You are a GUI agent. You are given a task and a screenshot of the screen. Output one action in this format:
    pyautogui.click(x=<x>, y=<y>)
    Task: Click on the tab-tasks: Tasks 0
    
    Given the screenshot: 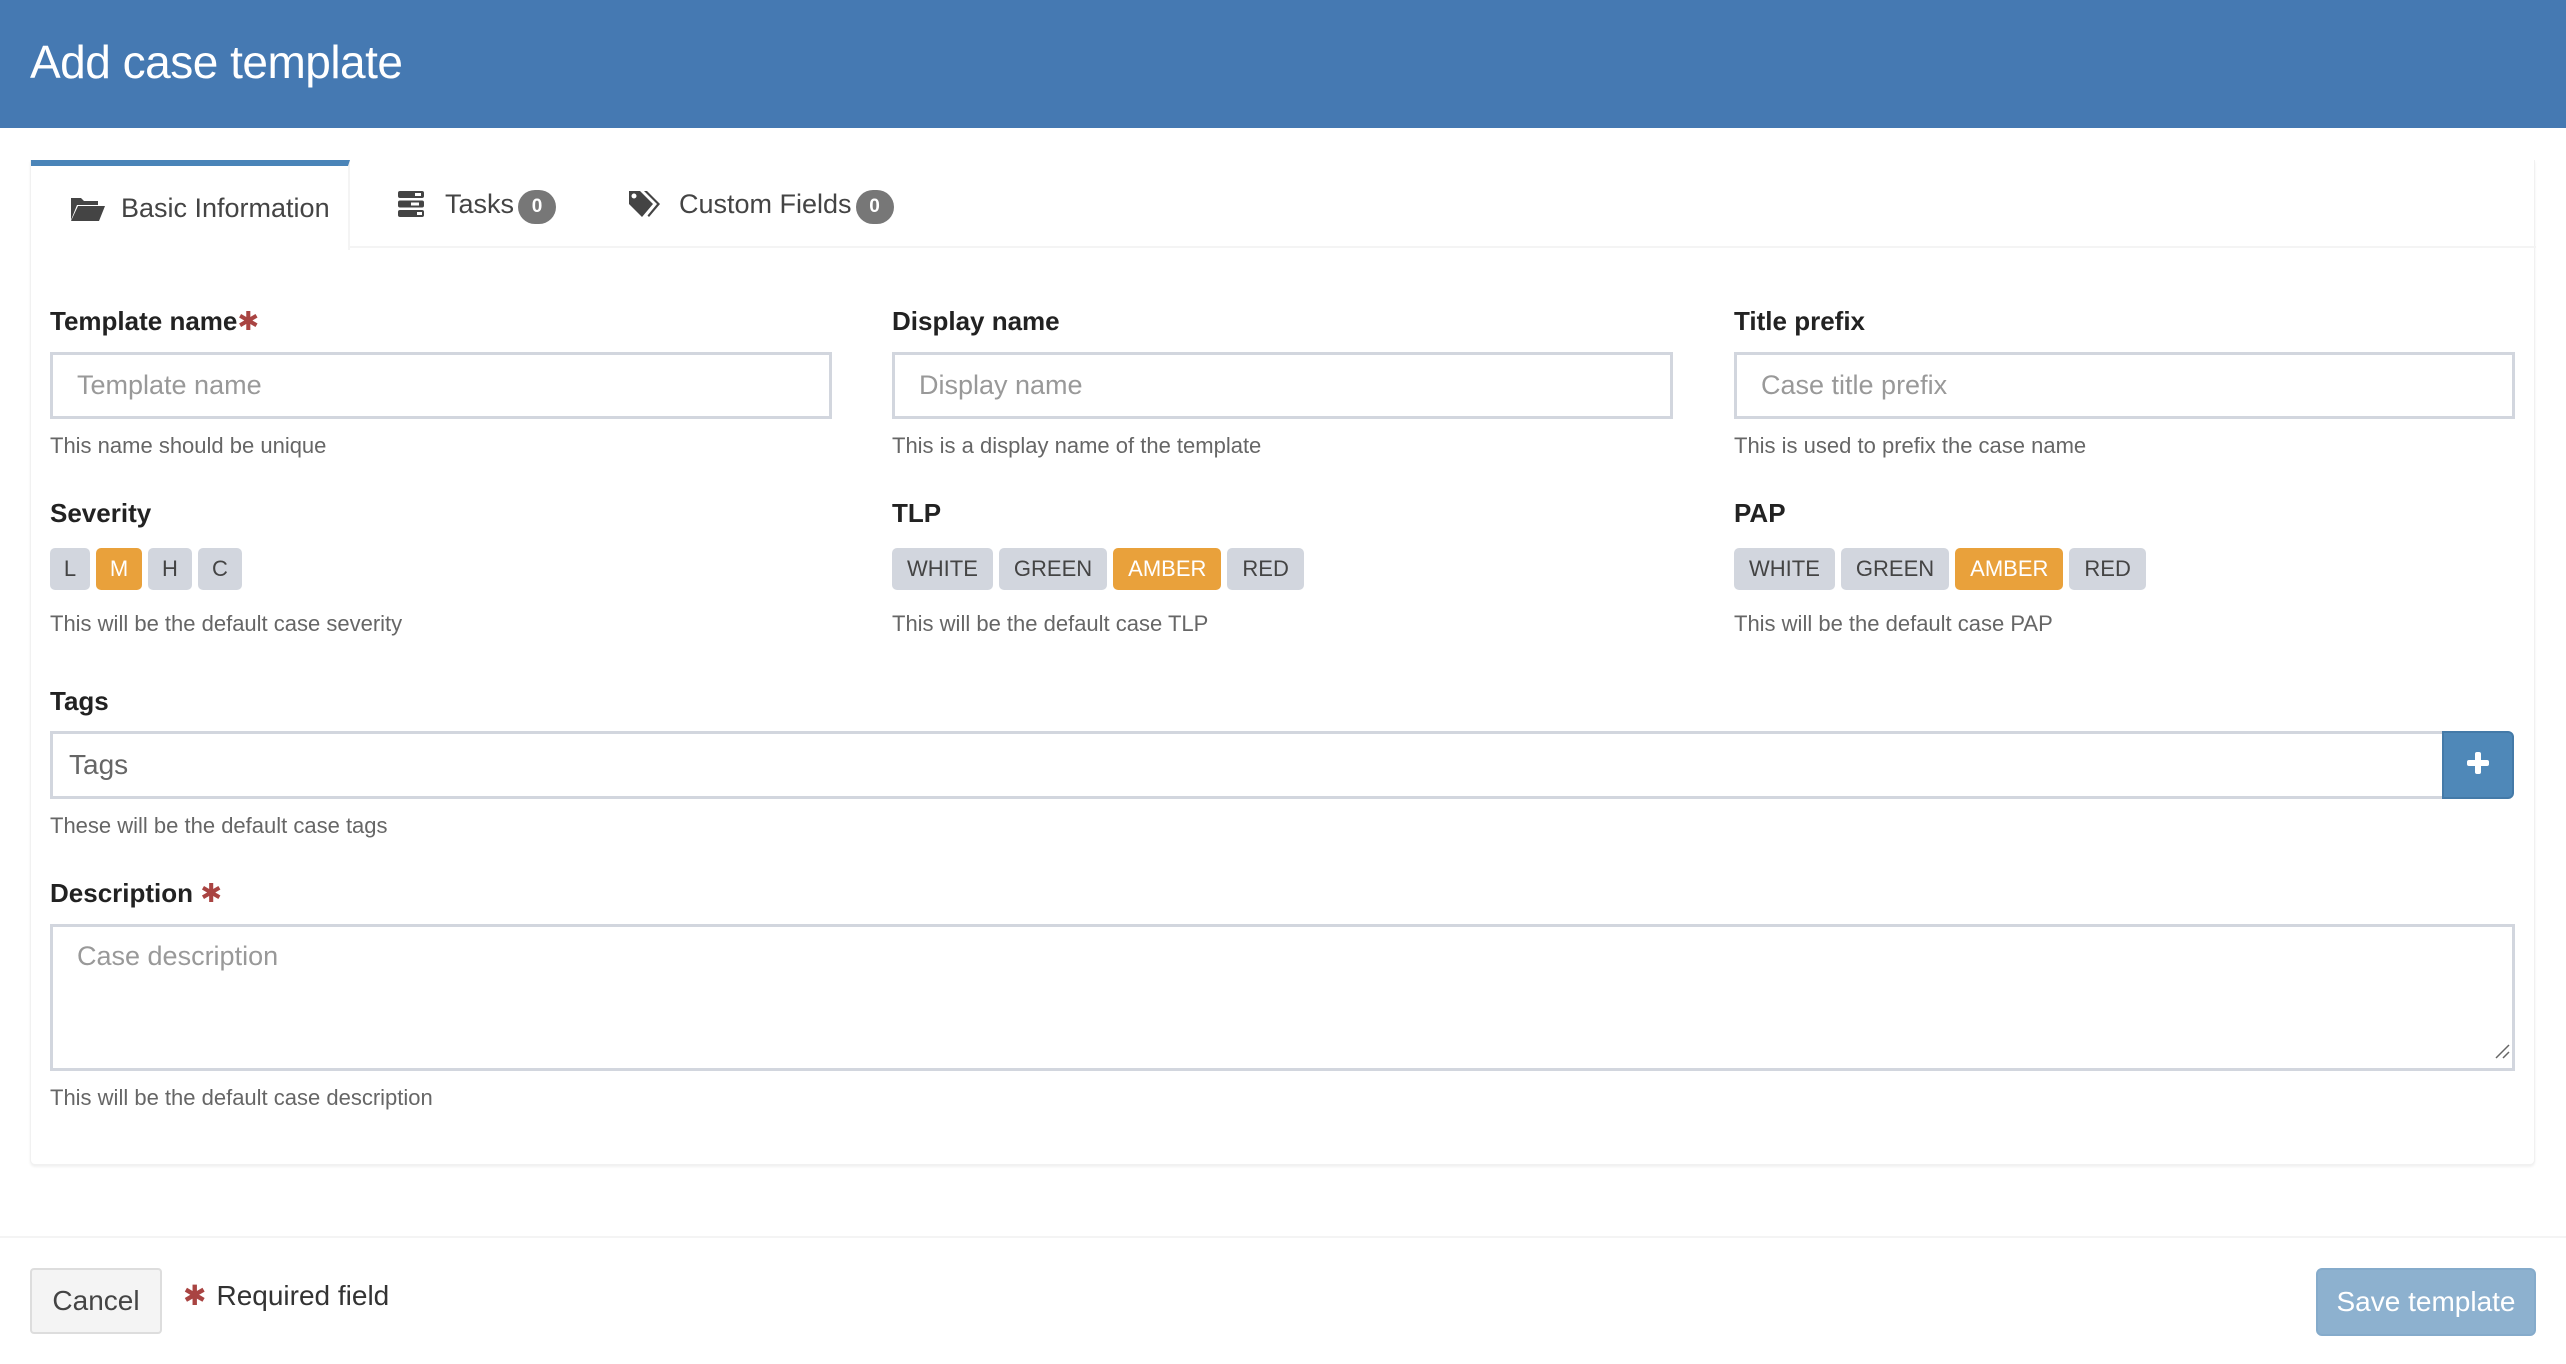 What is the action you would take?
    pyautogui.click(x=496, y=204)
    